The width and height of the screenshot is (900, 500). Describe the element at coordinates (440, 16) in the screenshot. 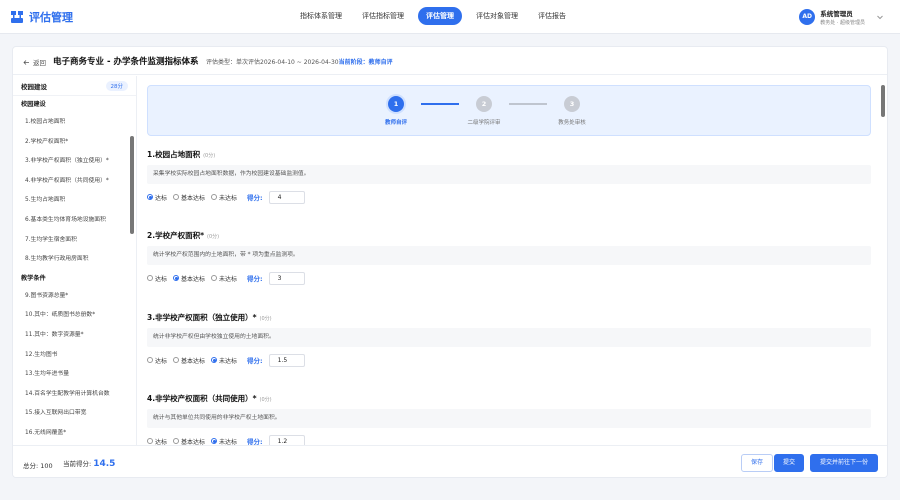

I see `nav-item-2: 评估管理` at that location.